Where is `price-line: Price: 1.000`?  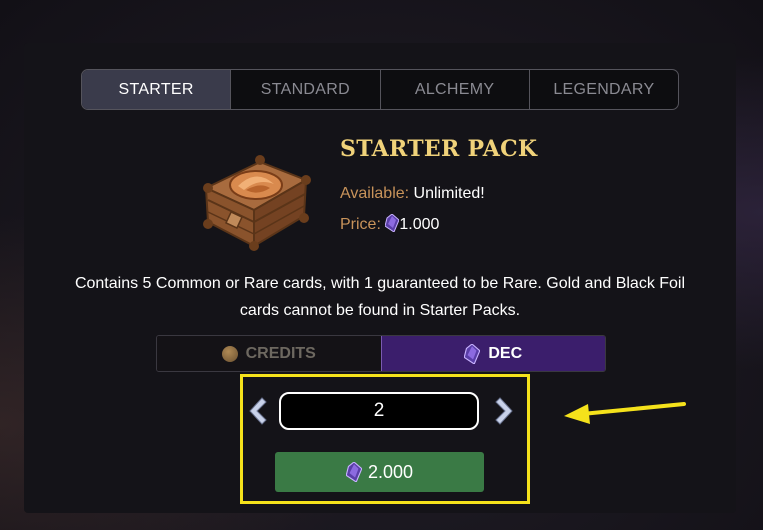
price-line: Price: 1.000 is located at coordinates (389, 224).